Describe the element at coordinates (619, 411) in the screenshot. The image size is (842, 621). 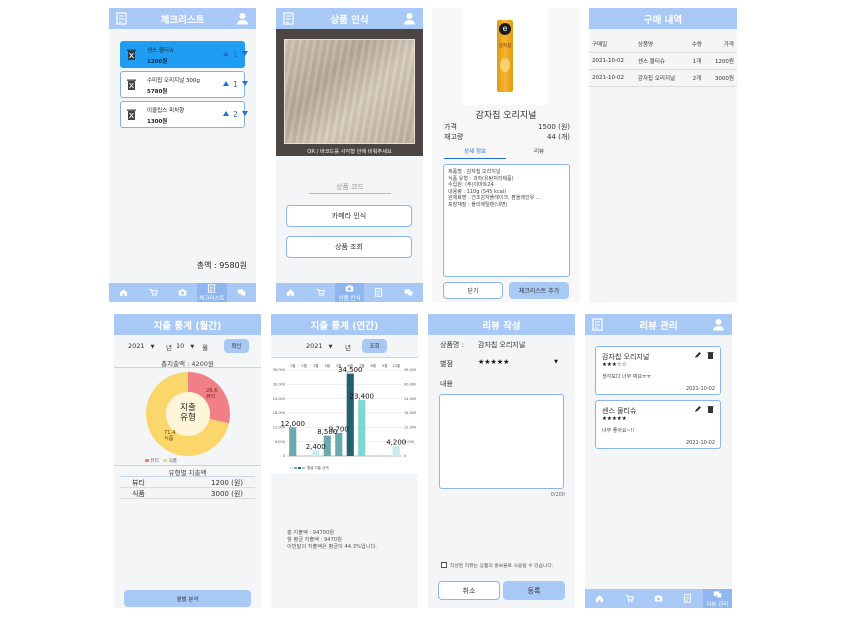
I see `review-product: 센스 물티슈` at that location.